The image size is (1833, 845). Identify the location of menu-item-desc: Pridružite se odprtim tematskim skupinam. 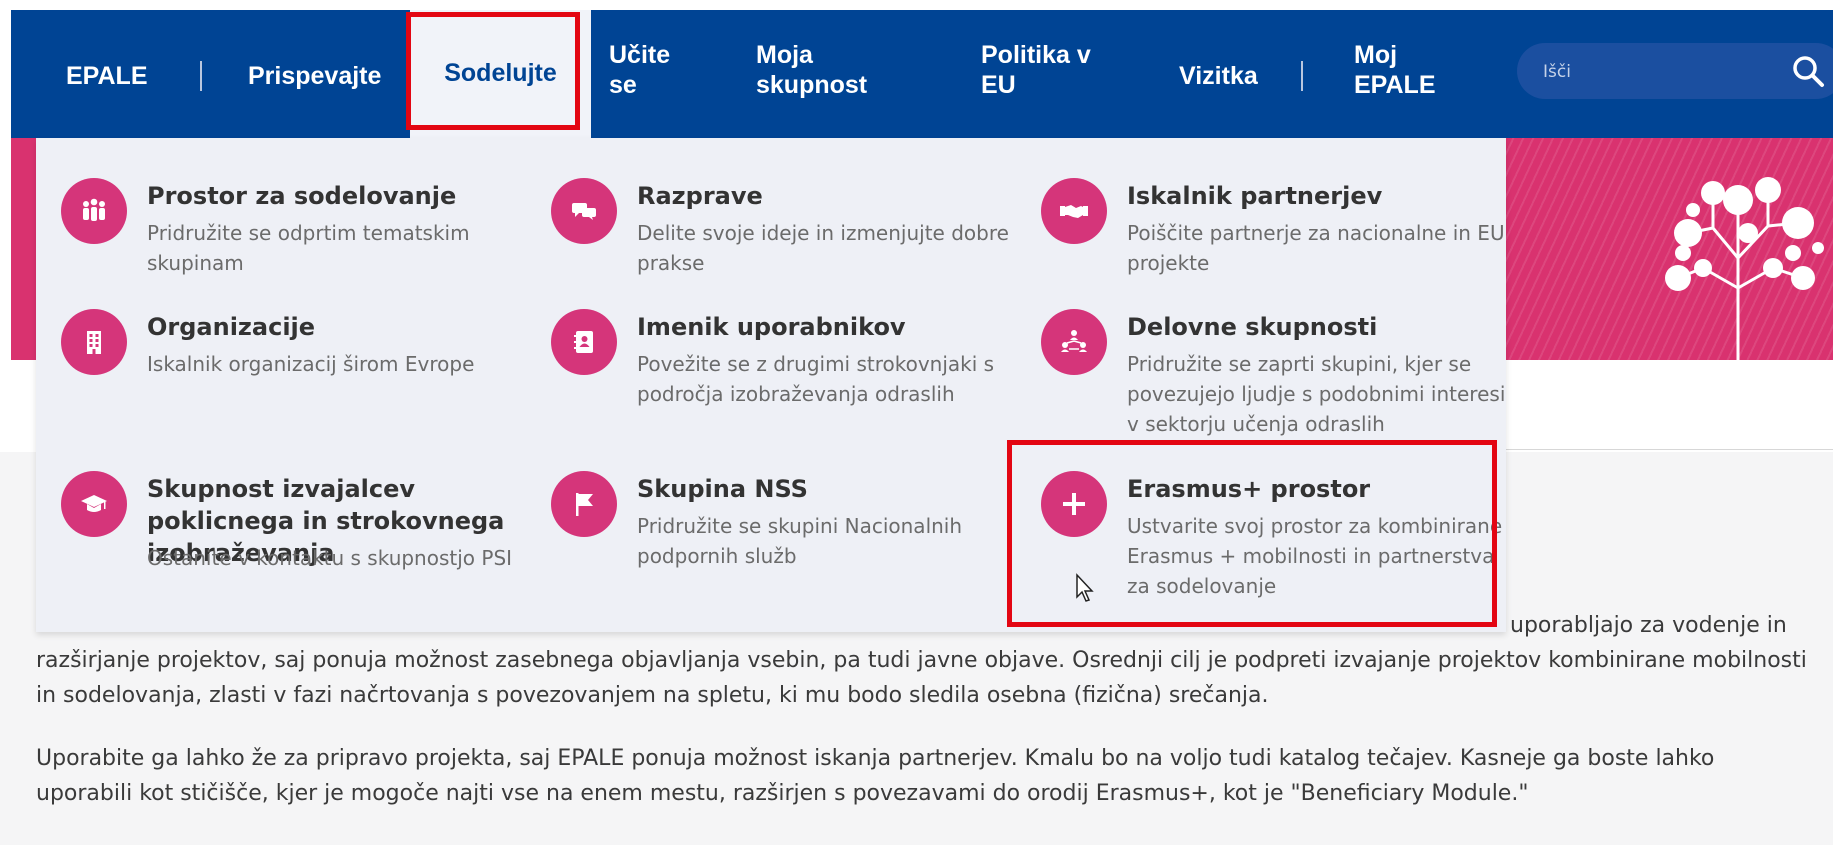
(308, 248).